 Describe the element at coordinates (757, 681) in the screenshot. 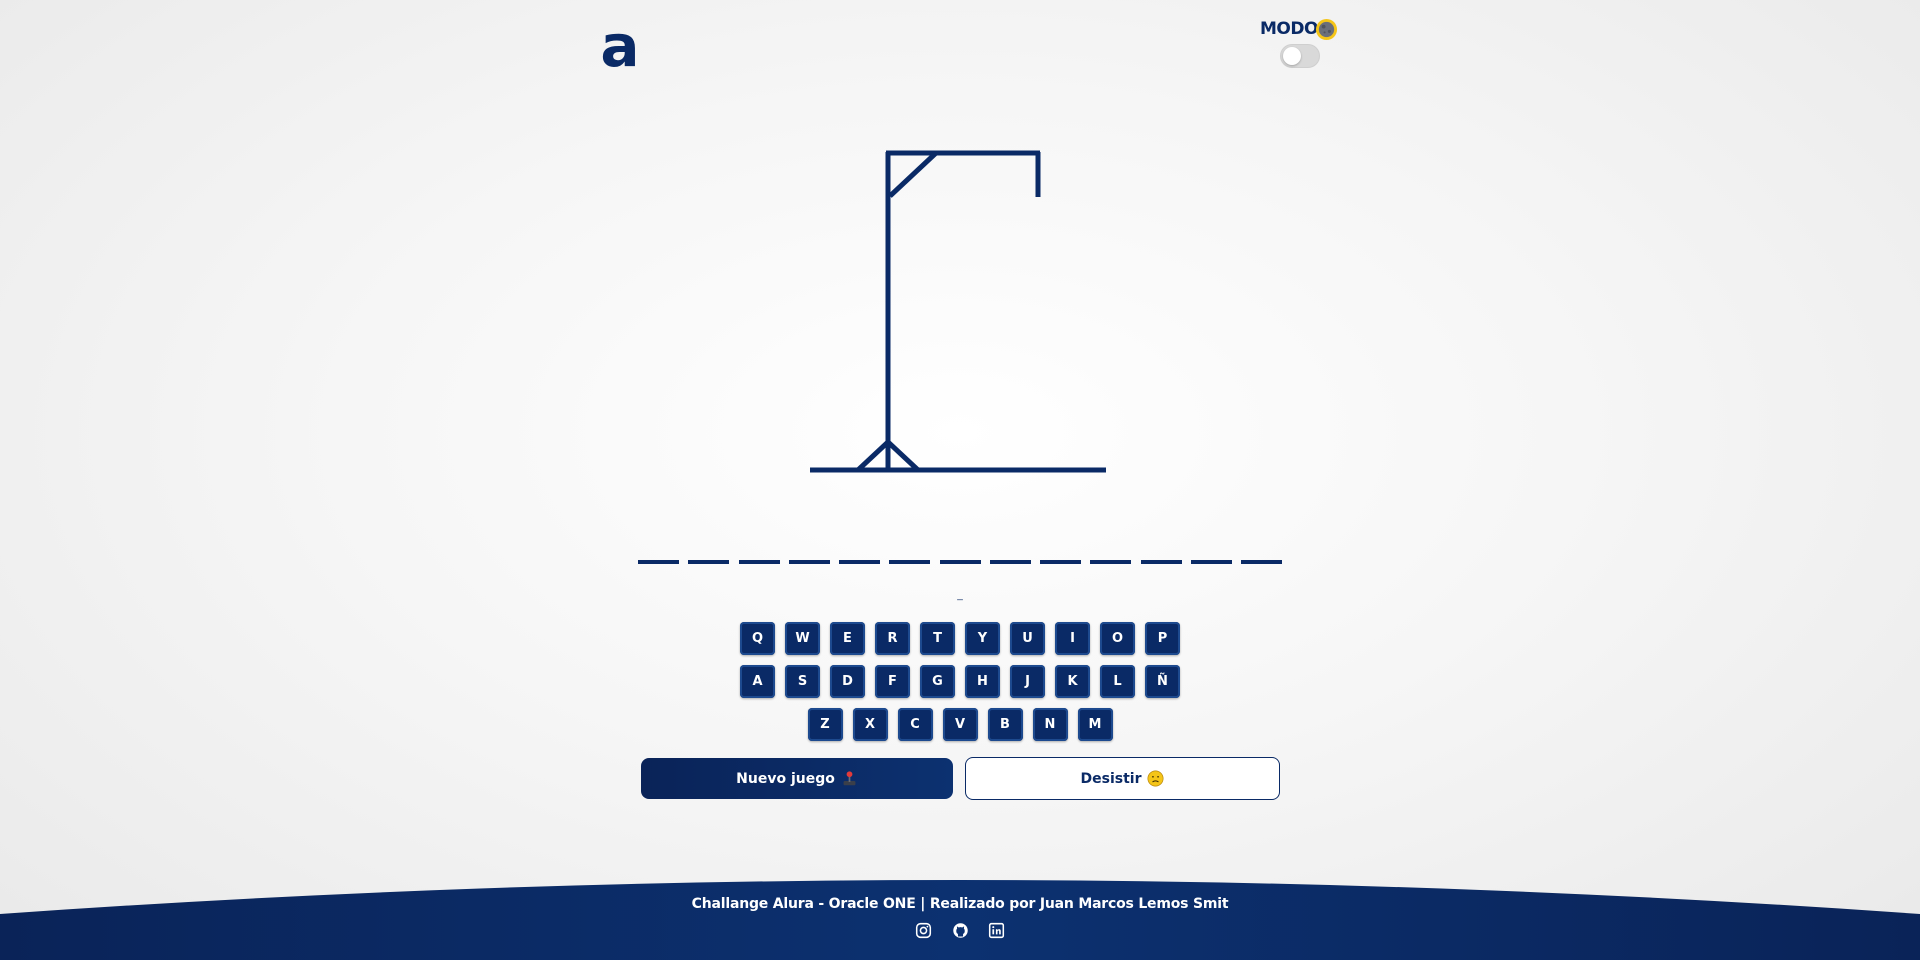

I see `key-a: A` at that location.